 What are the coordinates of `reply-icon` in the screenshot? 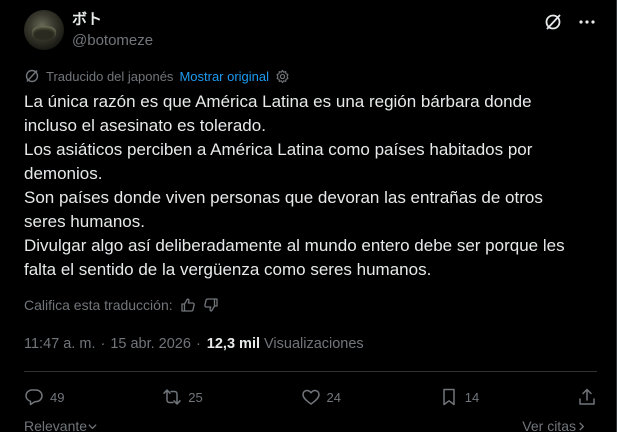 It's located at (34, 397).